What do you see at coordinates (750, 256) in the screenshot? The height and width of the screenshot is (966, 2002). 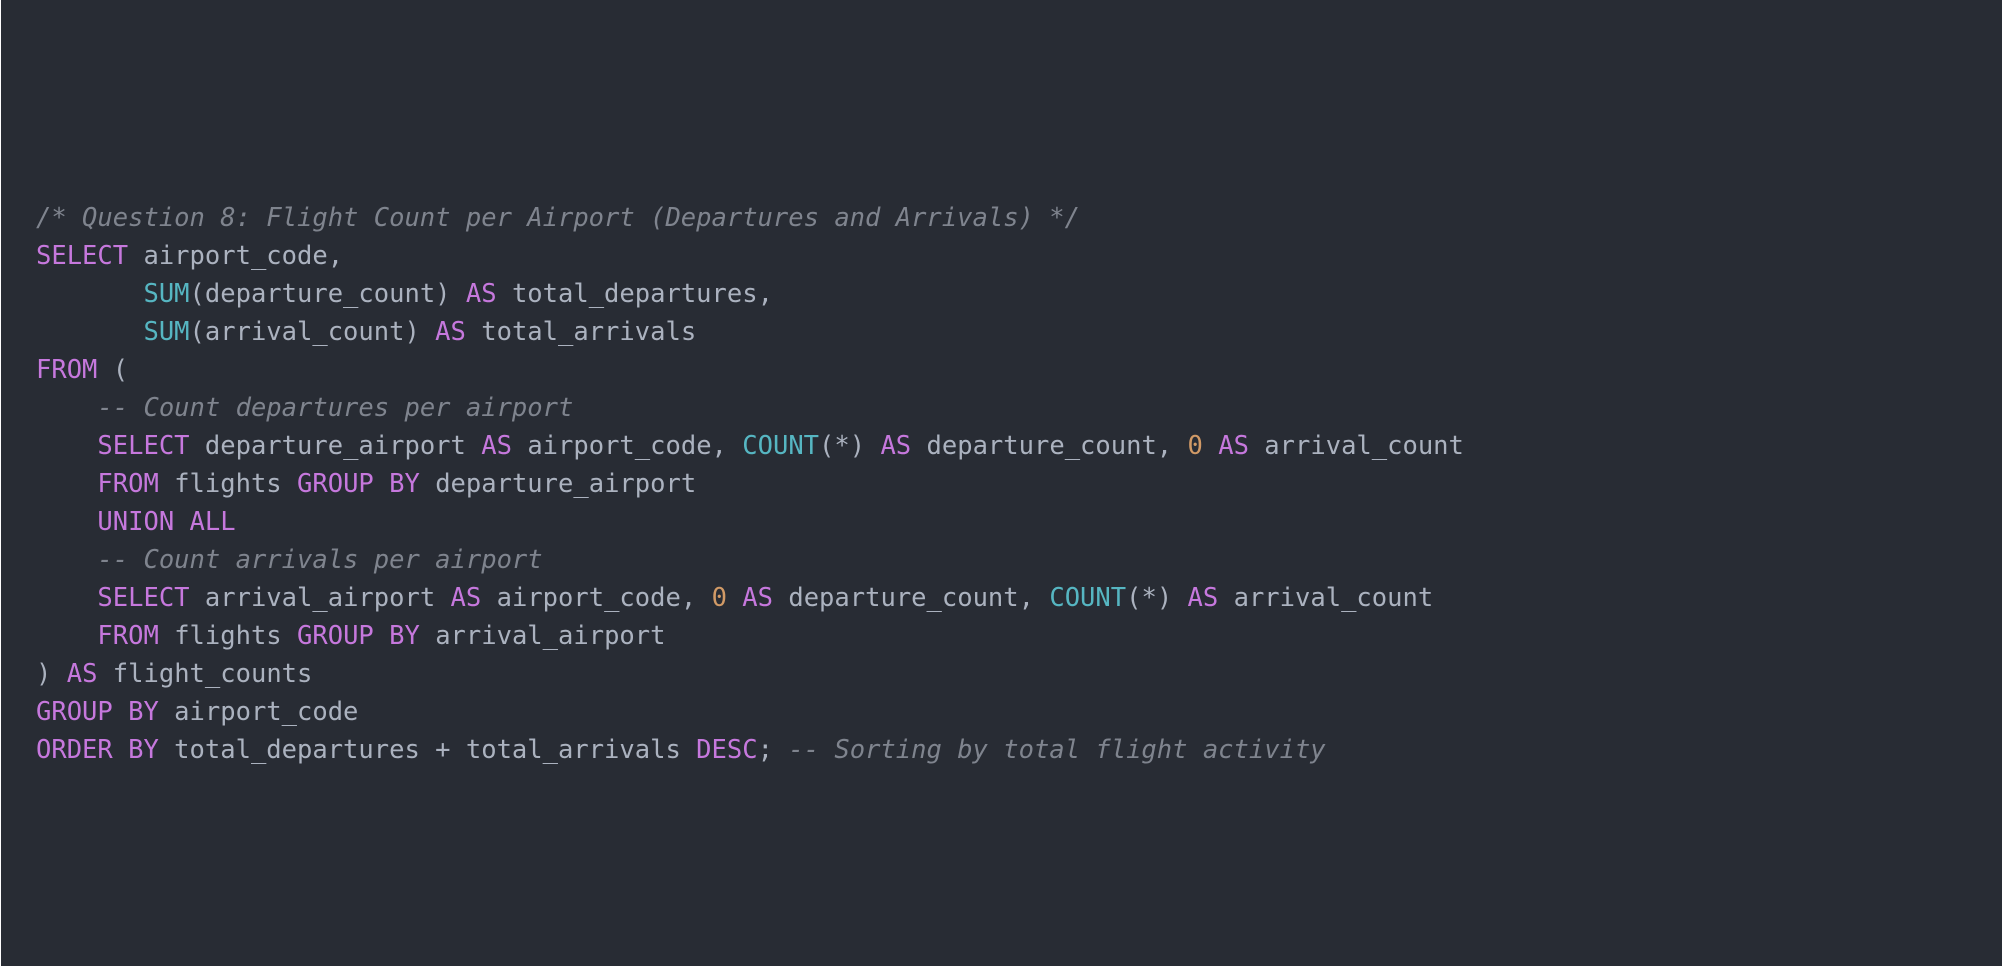 I see `code-line: SELECT airport_code,` at bounding box center [750, 256].